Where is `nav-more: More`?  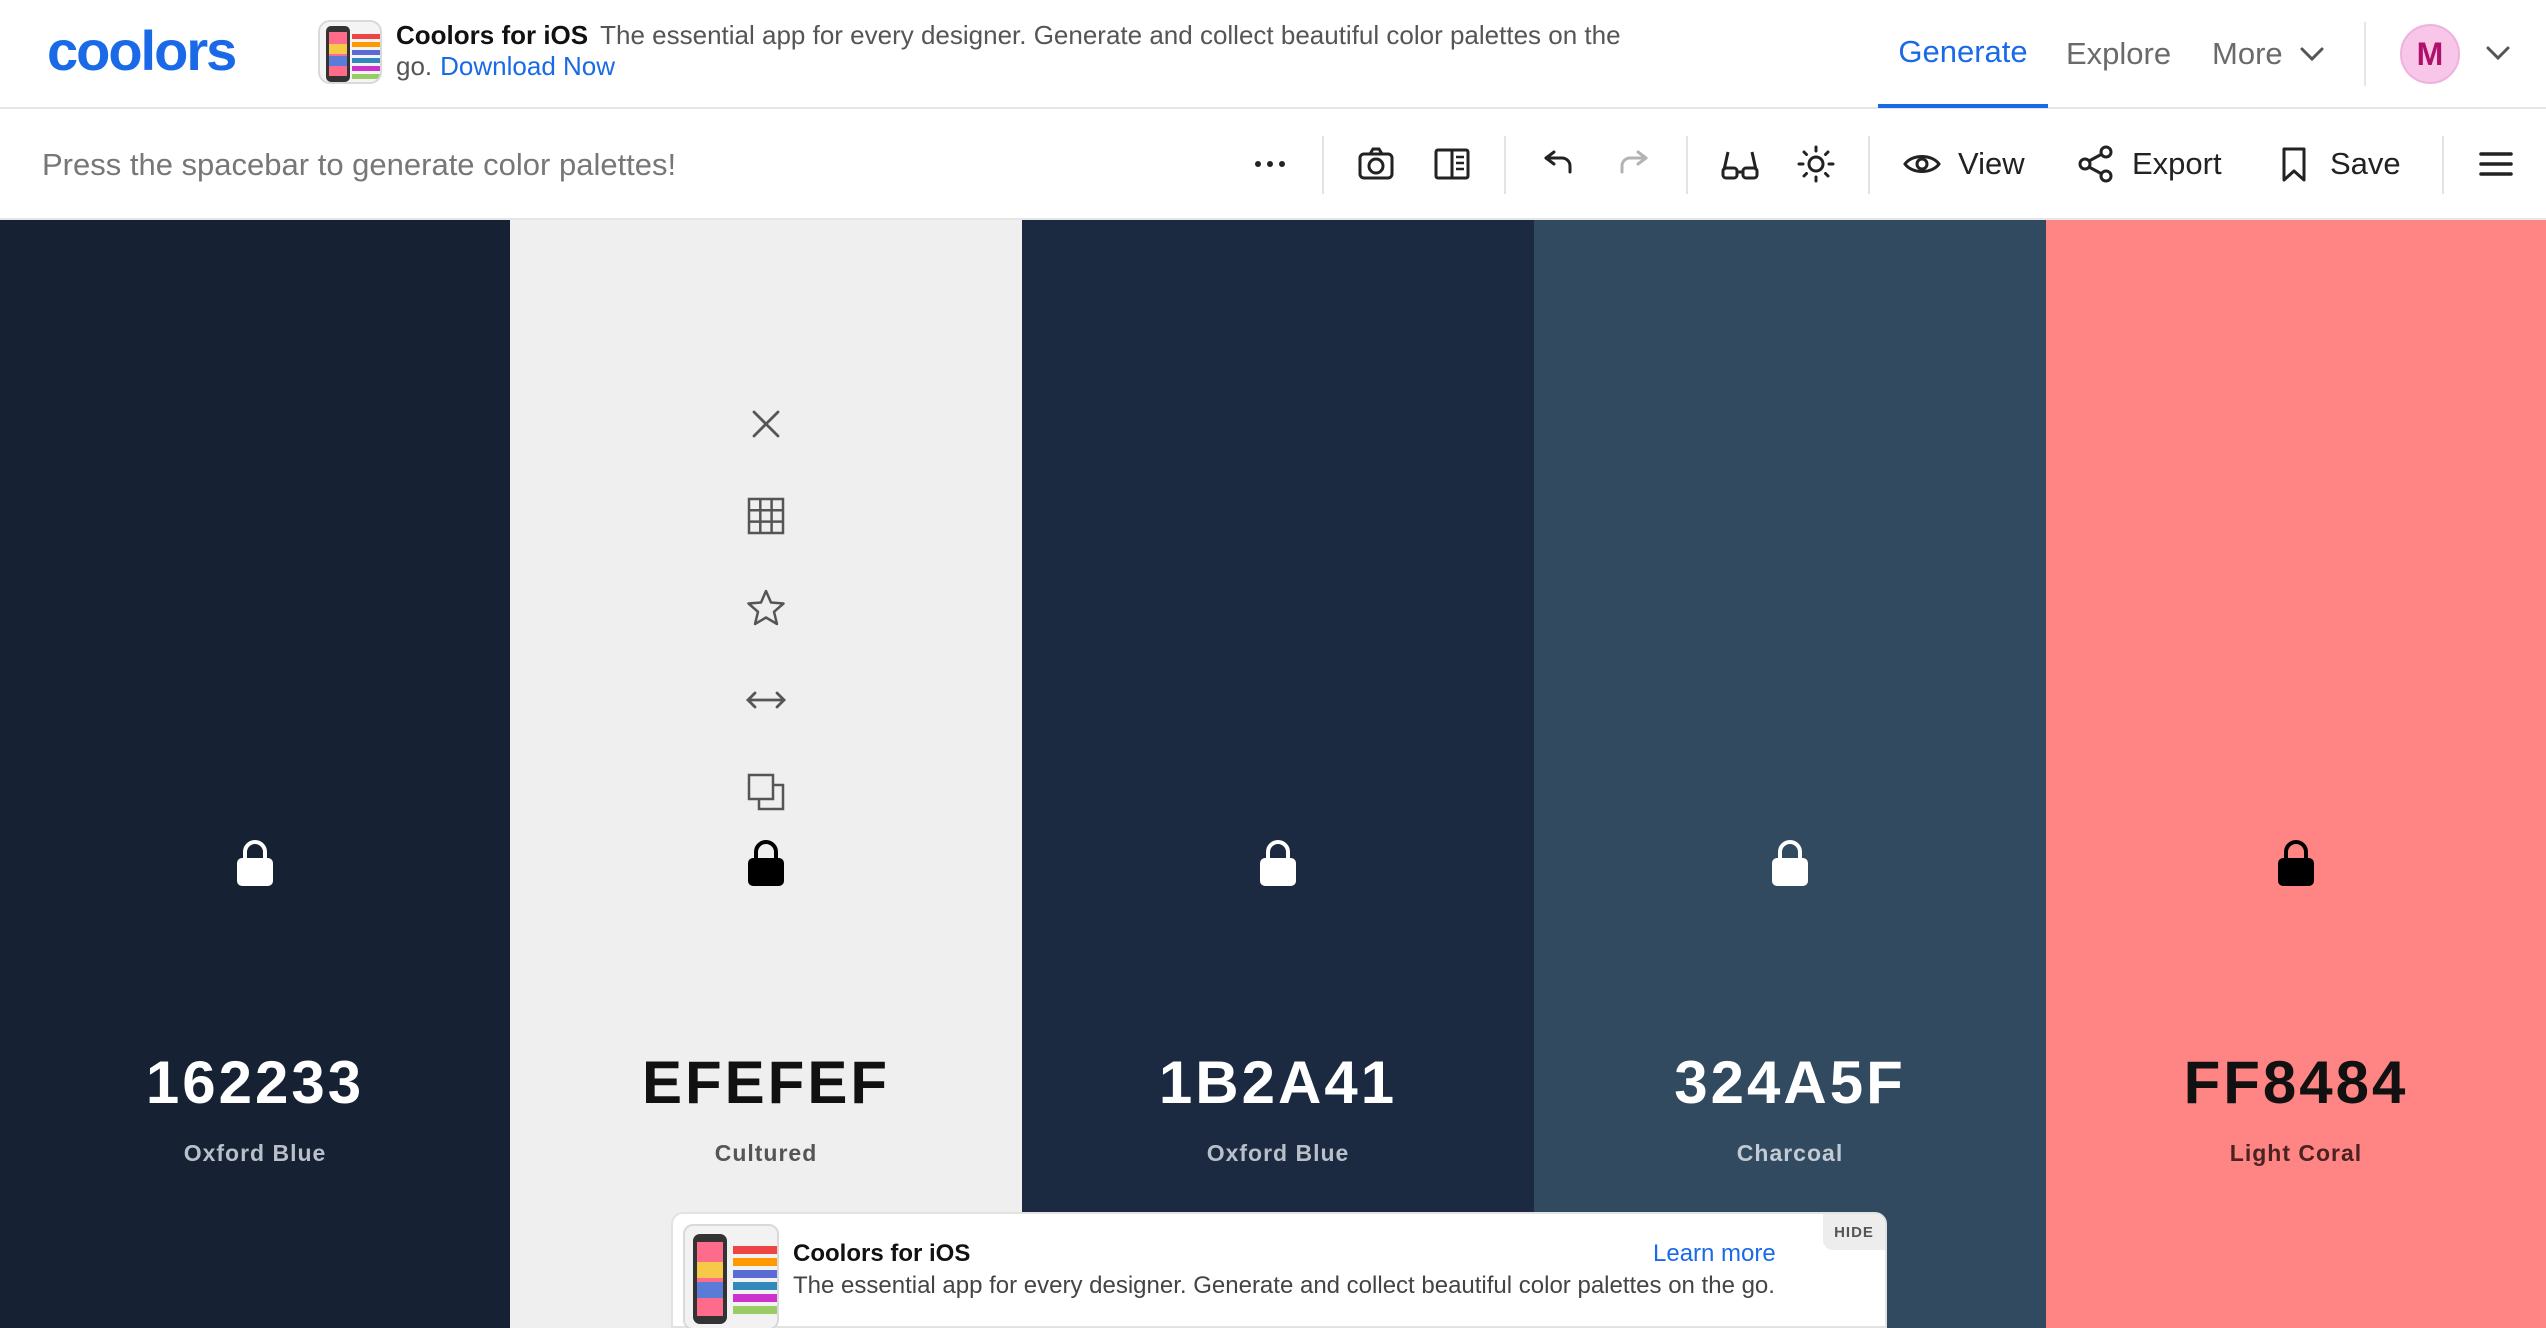
nav-more: More is located at coordinates (2268, 54).